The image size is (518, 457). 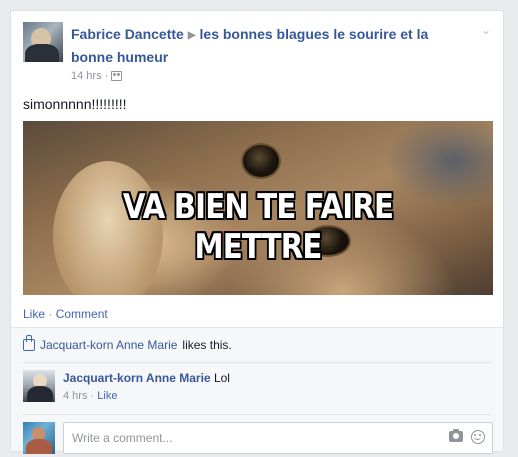 What do you see at coordinates (456, 435) in the screenshot?
I see `camera-icon` at bounding box center [456, 435].